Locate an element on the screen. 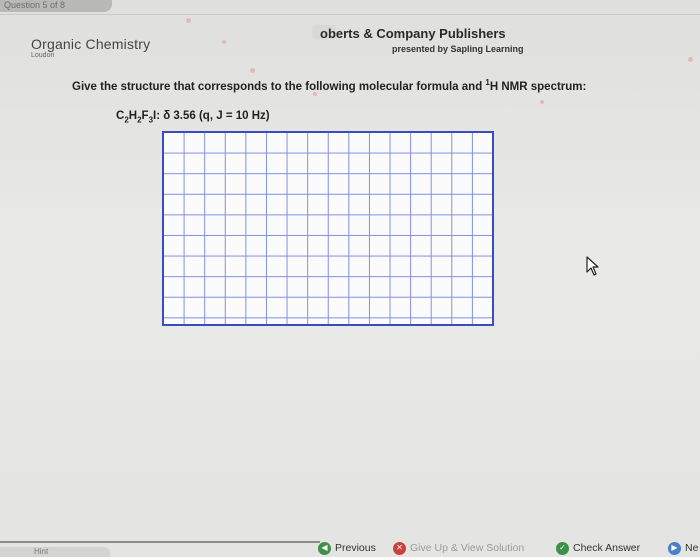 This screenshot has width=700, height=557. hint-label: Hint is located at coordinates (41, 551).